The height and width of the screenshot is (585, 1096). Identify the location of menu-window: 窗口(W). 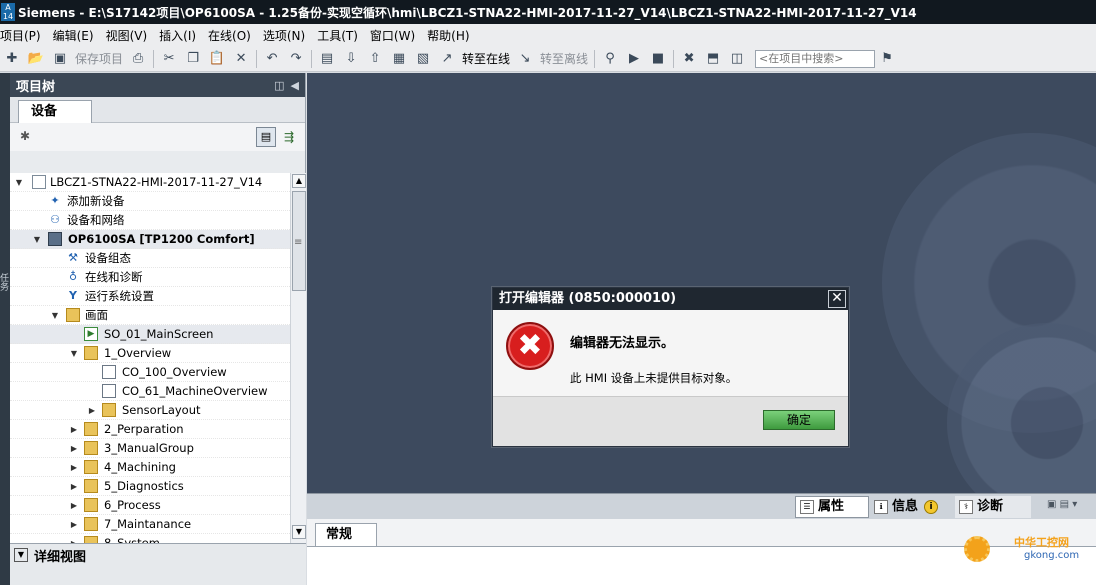
(392, 35).